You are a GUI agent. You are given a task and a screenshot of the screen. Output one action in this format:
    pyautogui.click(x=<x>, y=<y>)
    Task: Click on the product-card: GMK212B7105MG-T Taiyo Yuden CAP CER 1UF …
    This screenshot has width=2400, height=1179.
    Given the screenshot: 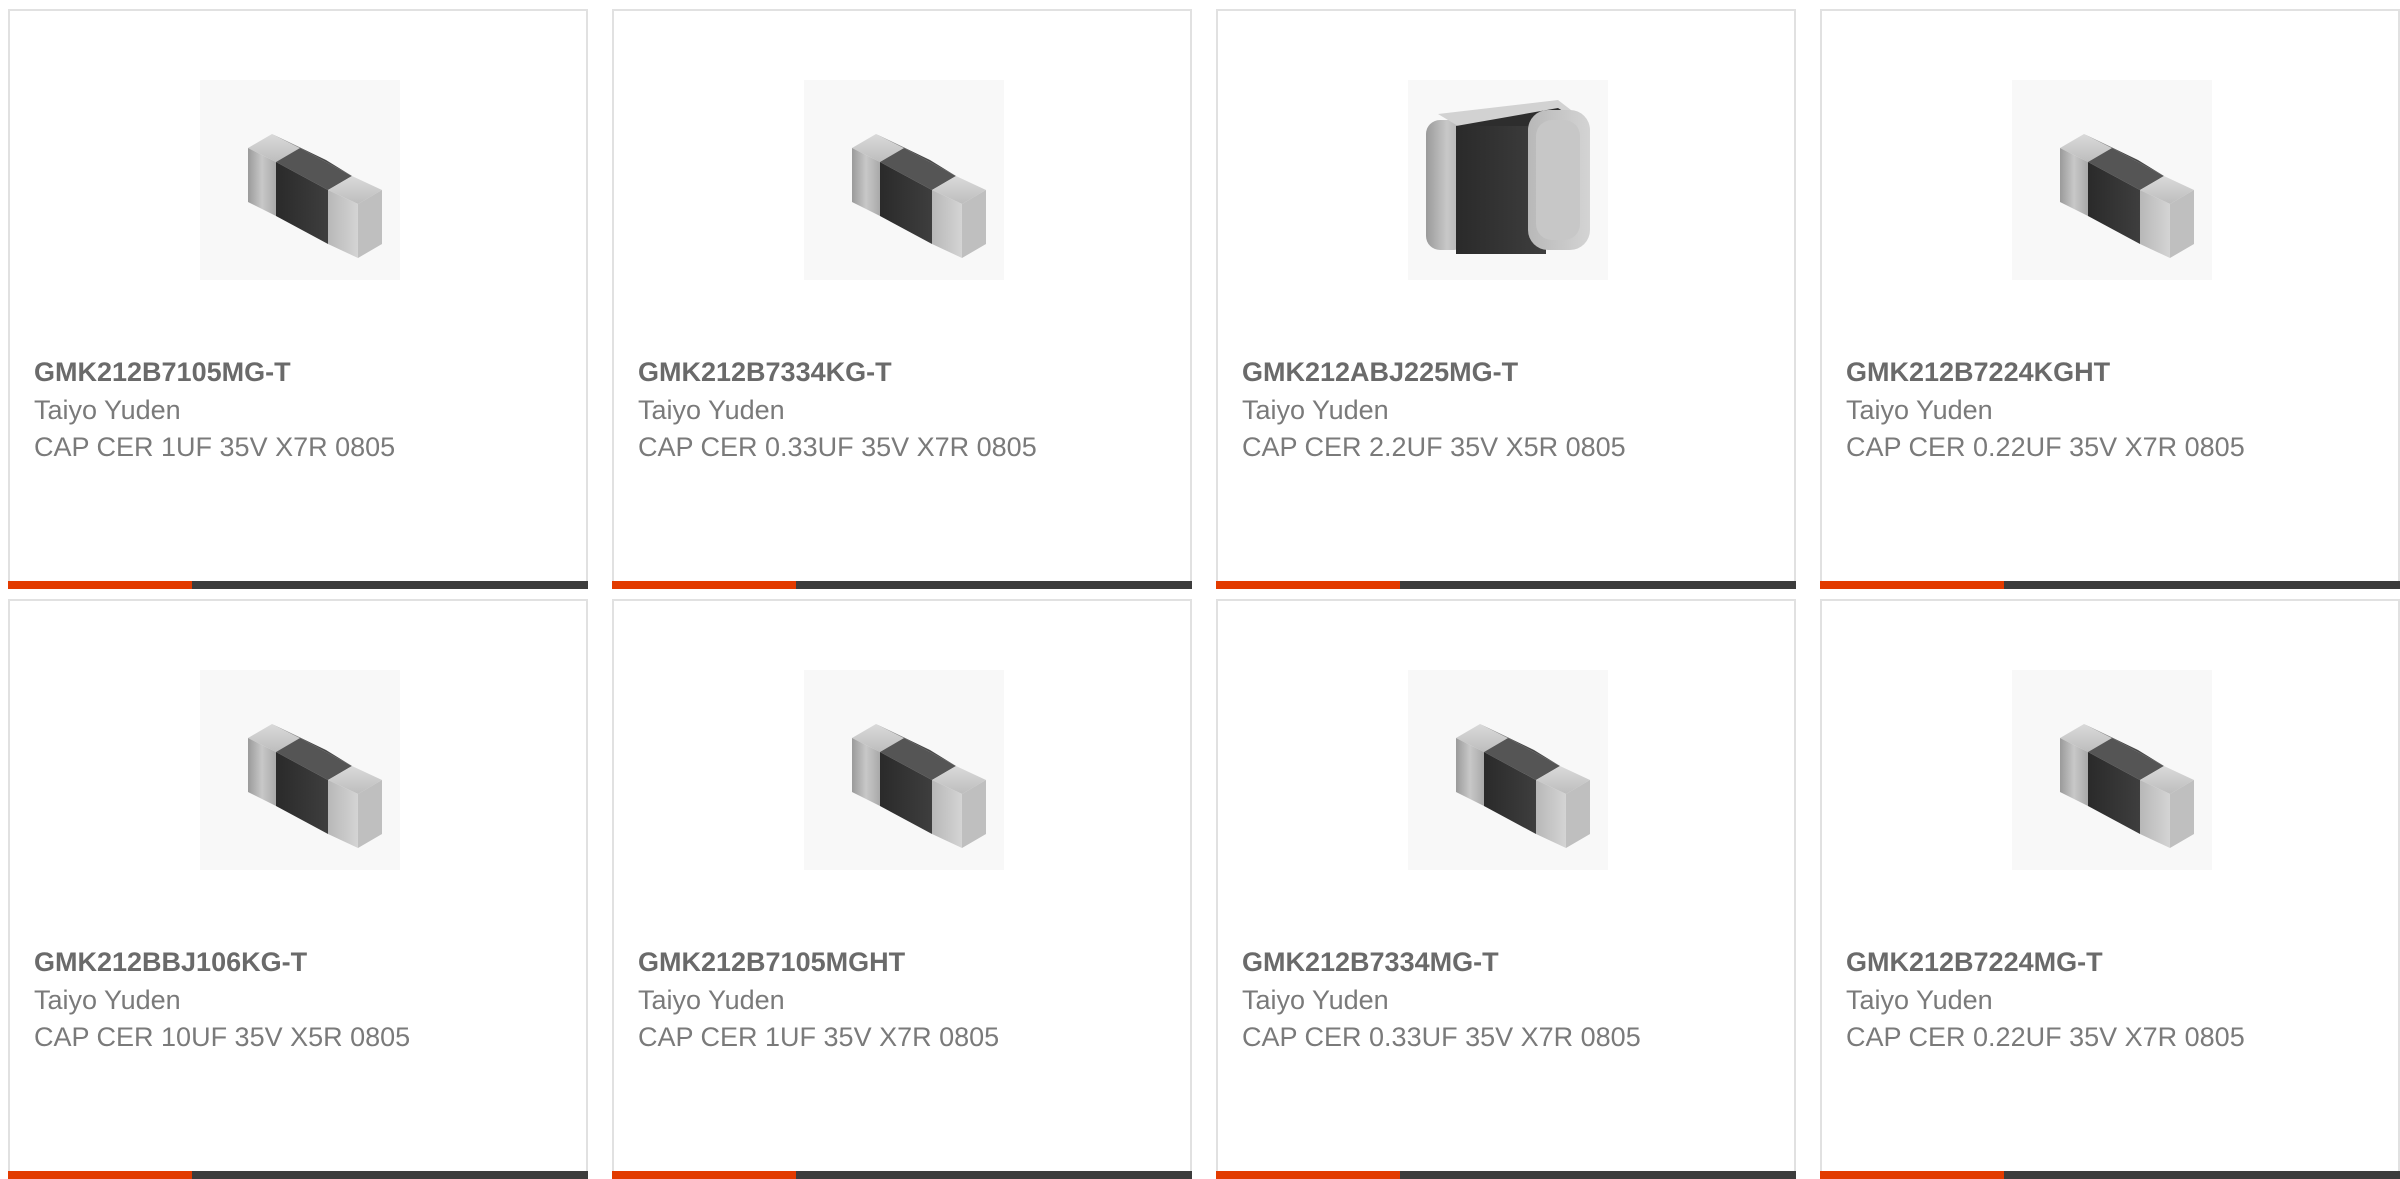 What is the action you would take?
    pyautogui.click(x=298, y=299)
    